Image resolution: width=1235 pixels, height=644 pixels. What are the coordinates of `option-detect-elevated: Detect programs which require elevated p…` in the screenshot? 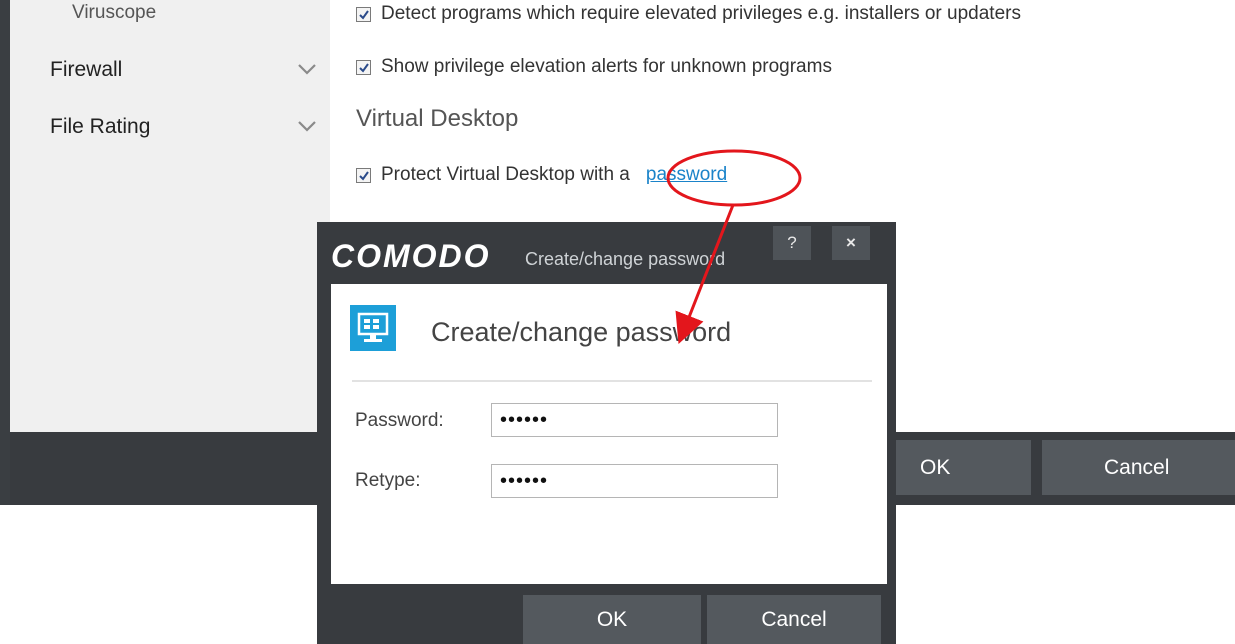 It's located at (688, 14).